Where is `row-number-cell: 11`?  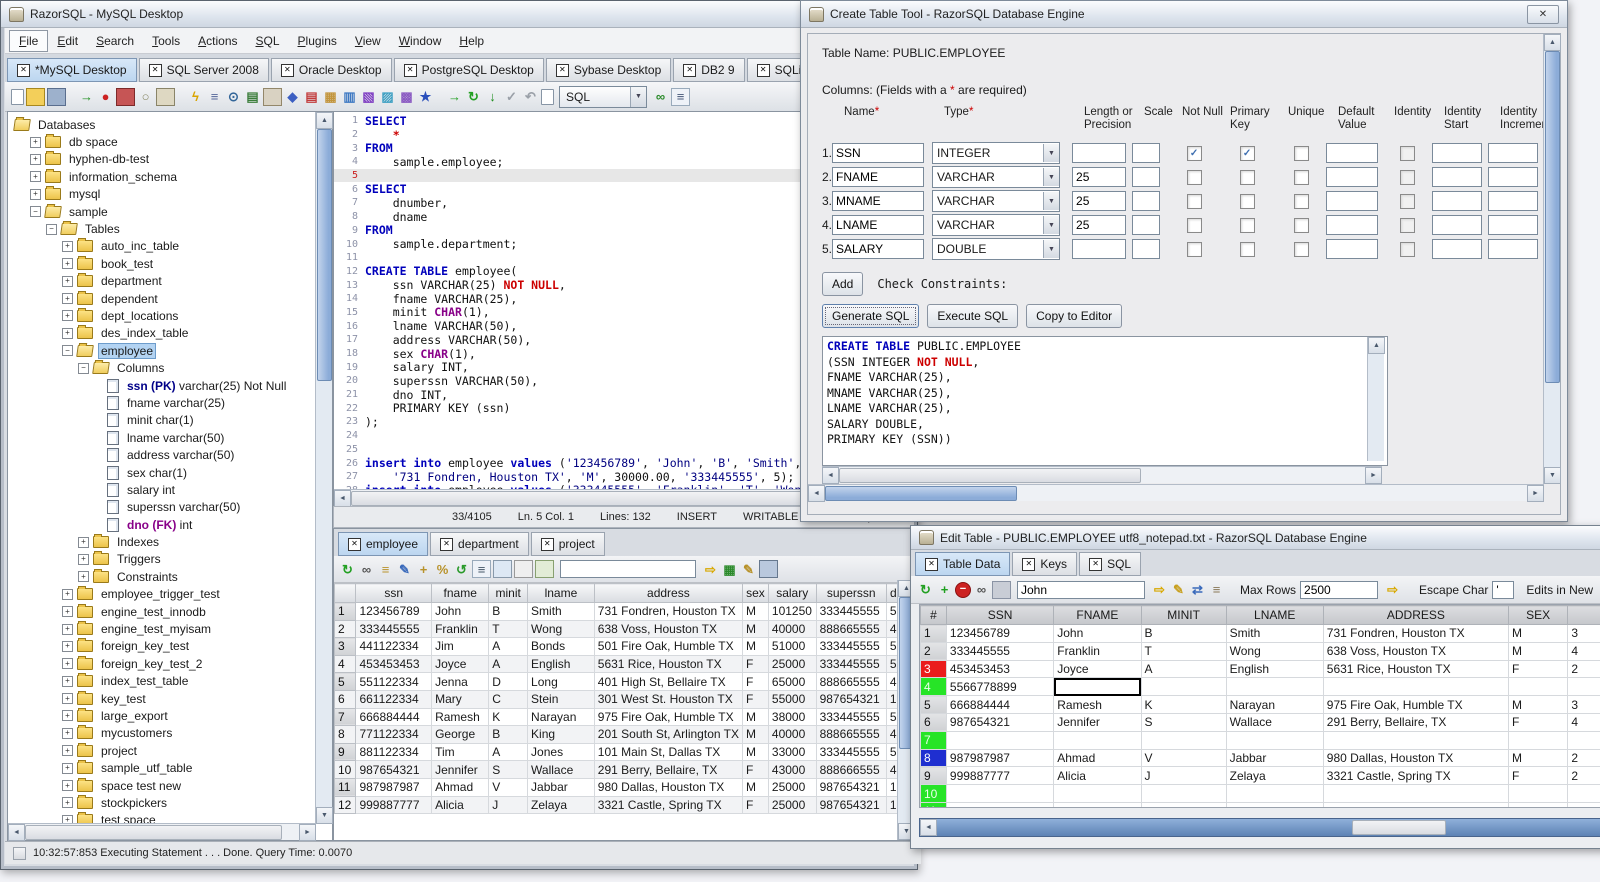
row-number-cell: 11 is located at coordinates (933, 804).